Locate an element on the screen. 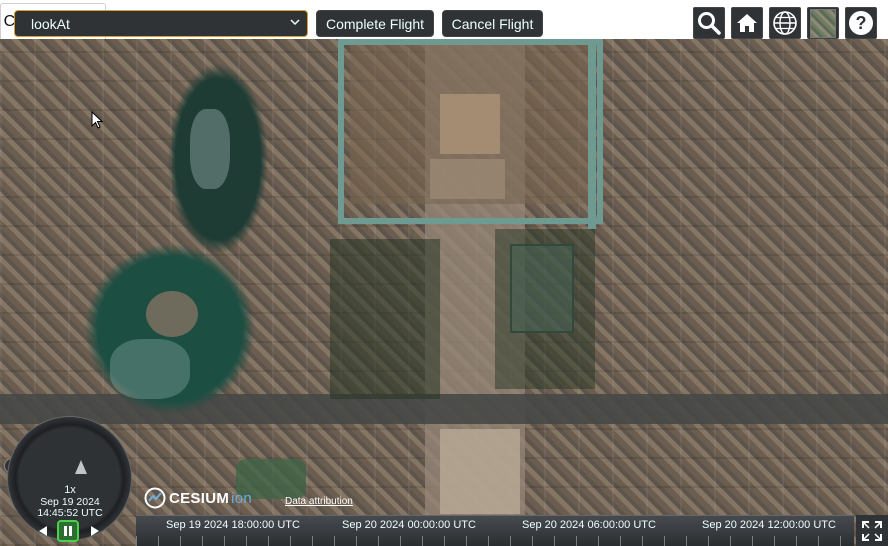 The width and height of the screenshot is (888, 546). plaza is located at coordinates (480, 471).